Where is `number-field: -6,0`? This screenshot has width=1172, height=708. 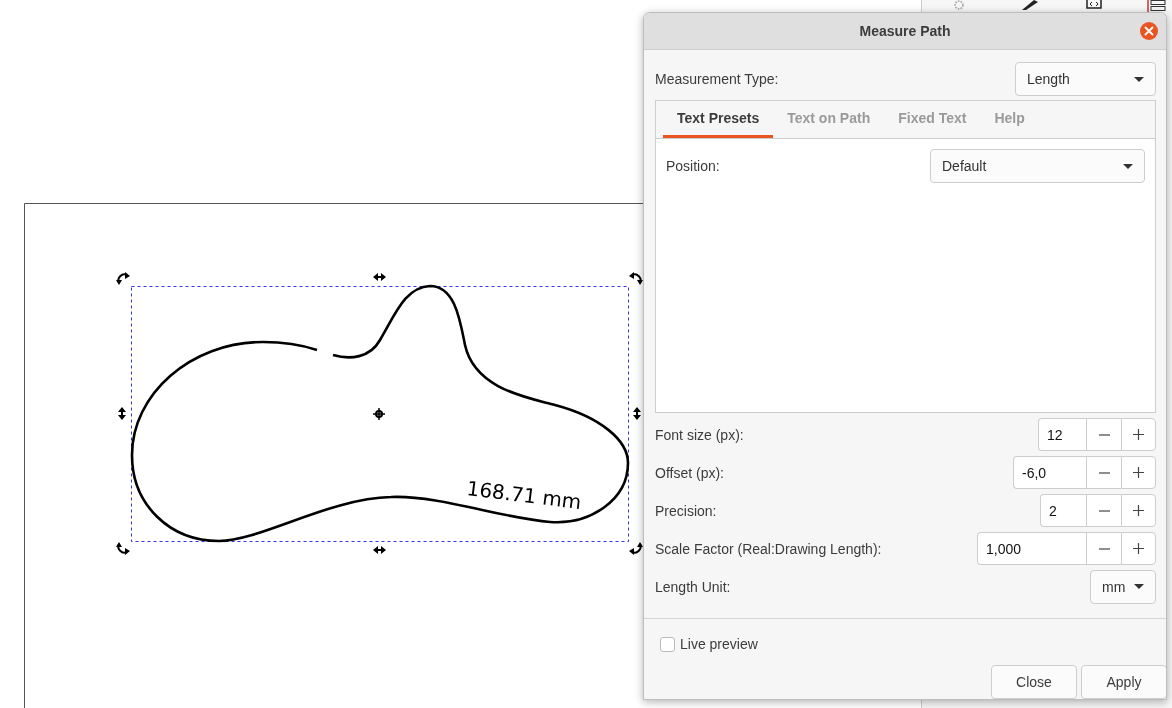
number-field: -6,0 is located at coordinates (1049, 472).